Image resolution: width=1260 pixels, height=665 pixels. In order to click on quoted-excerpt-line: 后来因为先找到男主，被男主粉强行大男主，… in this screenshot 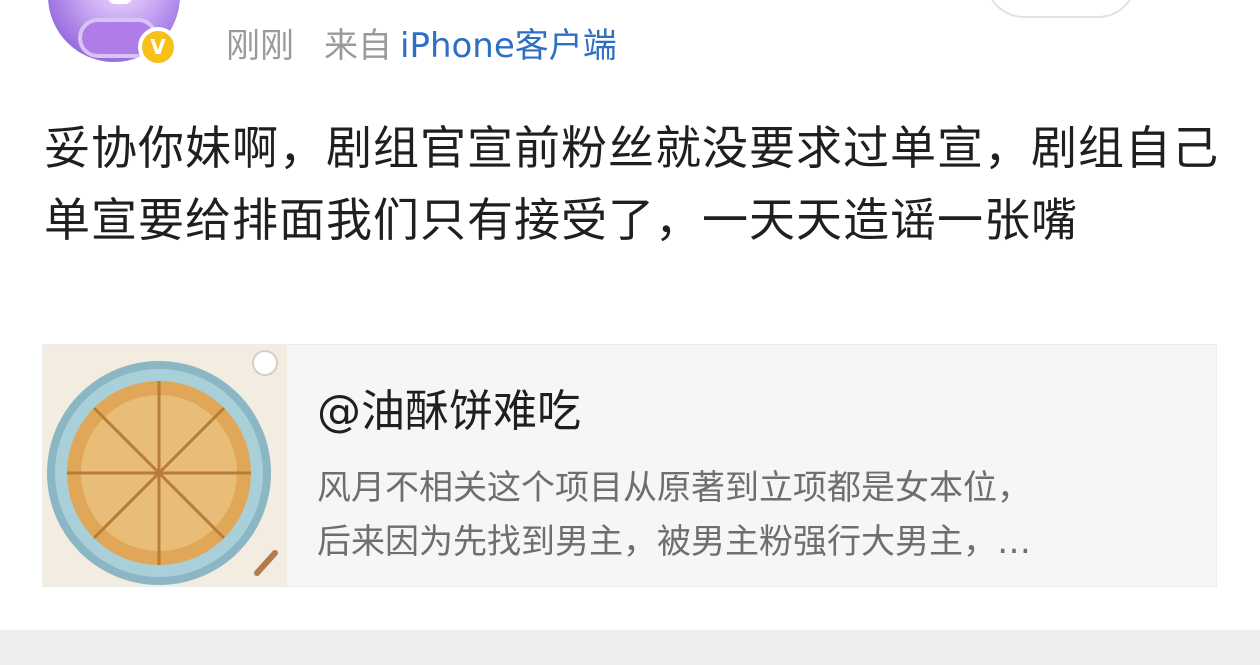, I will do `click(674, 542)`.